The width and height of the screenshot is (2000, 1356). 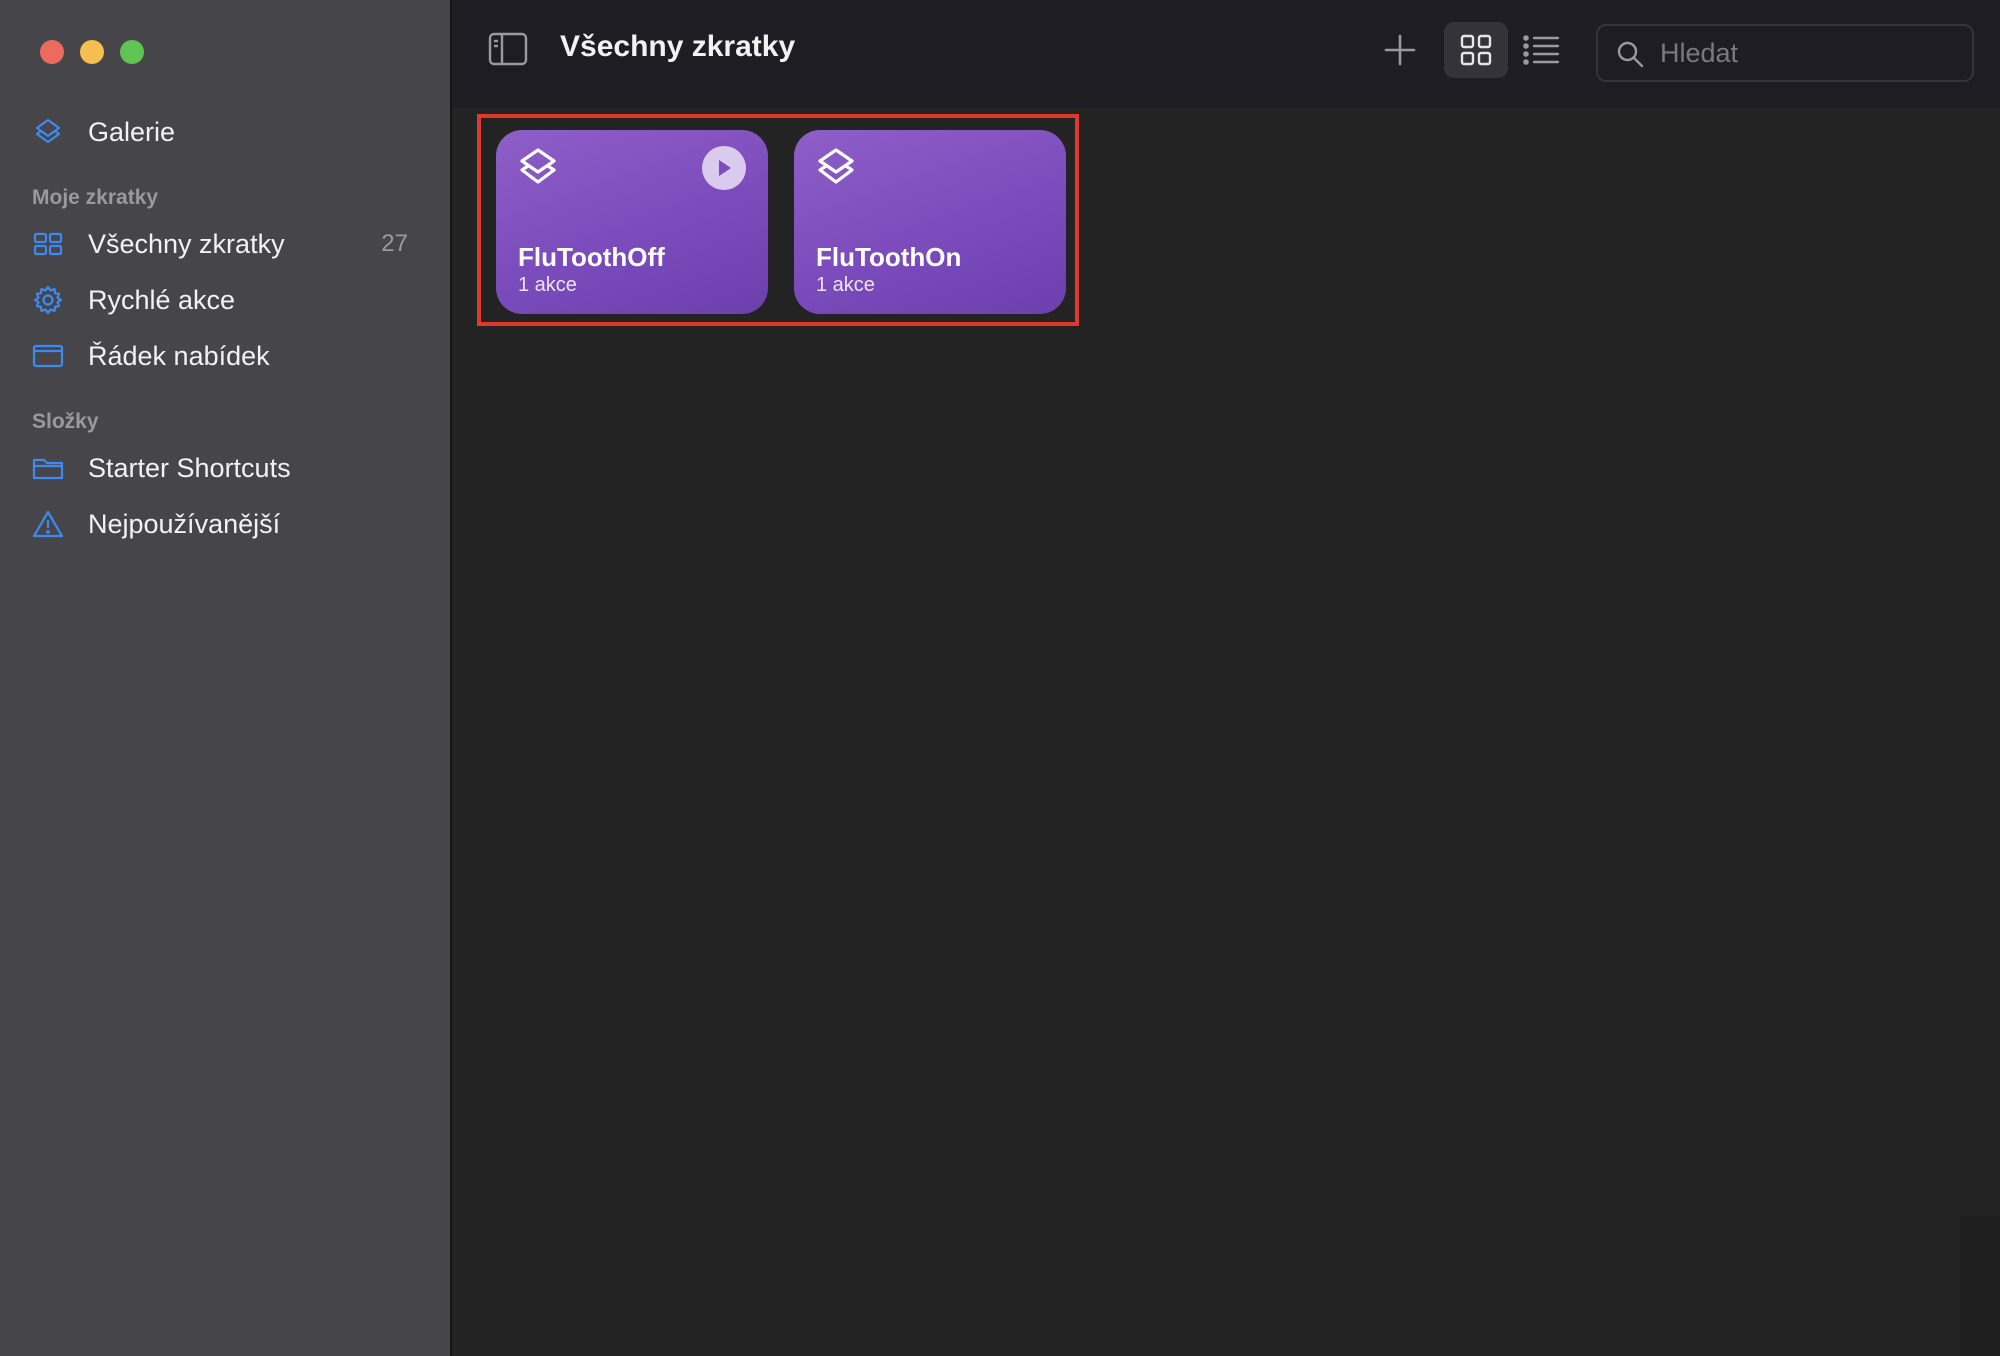 I want to click on search-input, so click(x=1810, y=53).